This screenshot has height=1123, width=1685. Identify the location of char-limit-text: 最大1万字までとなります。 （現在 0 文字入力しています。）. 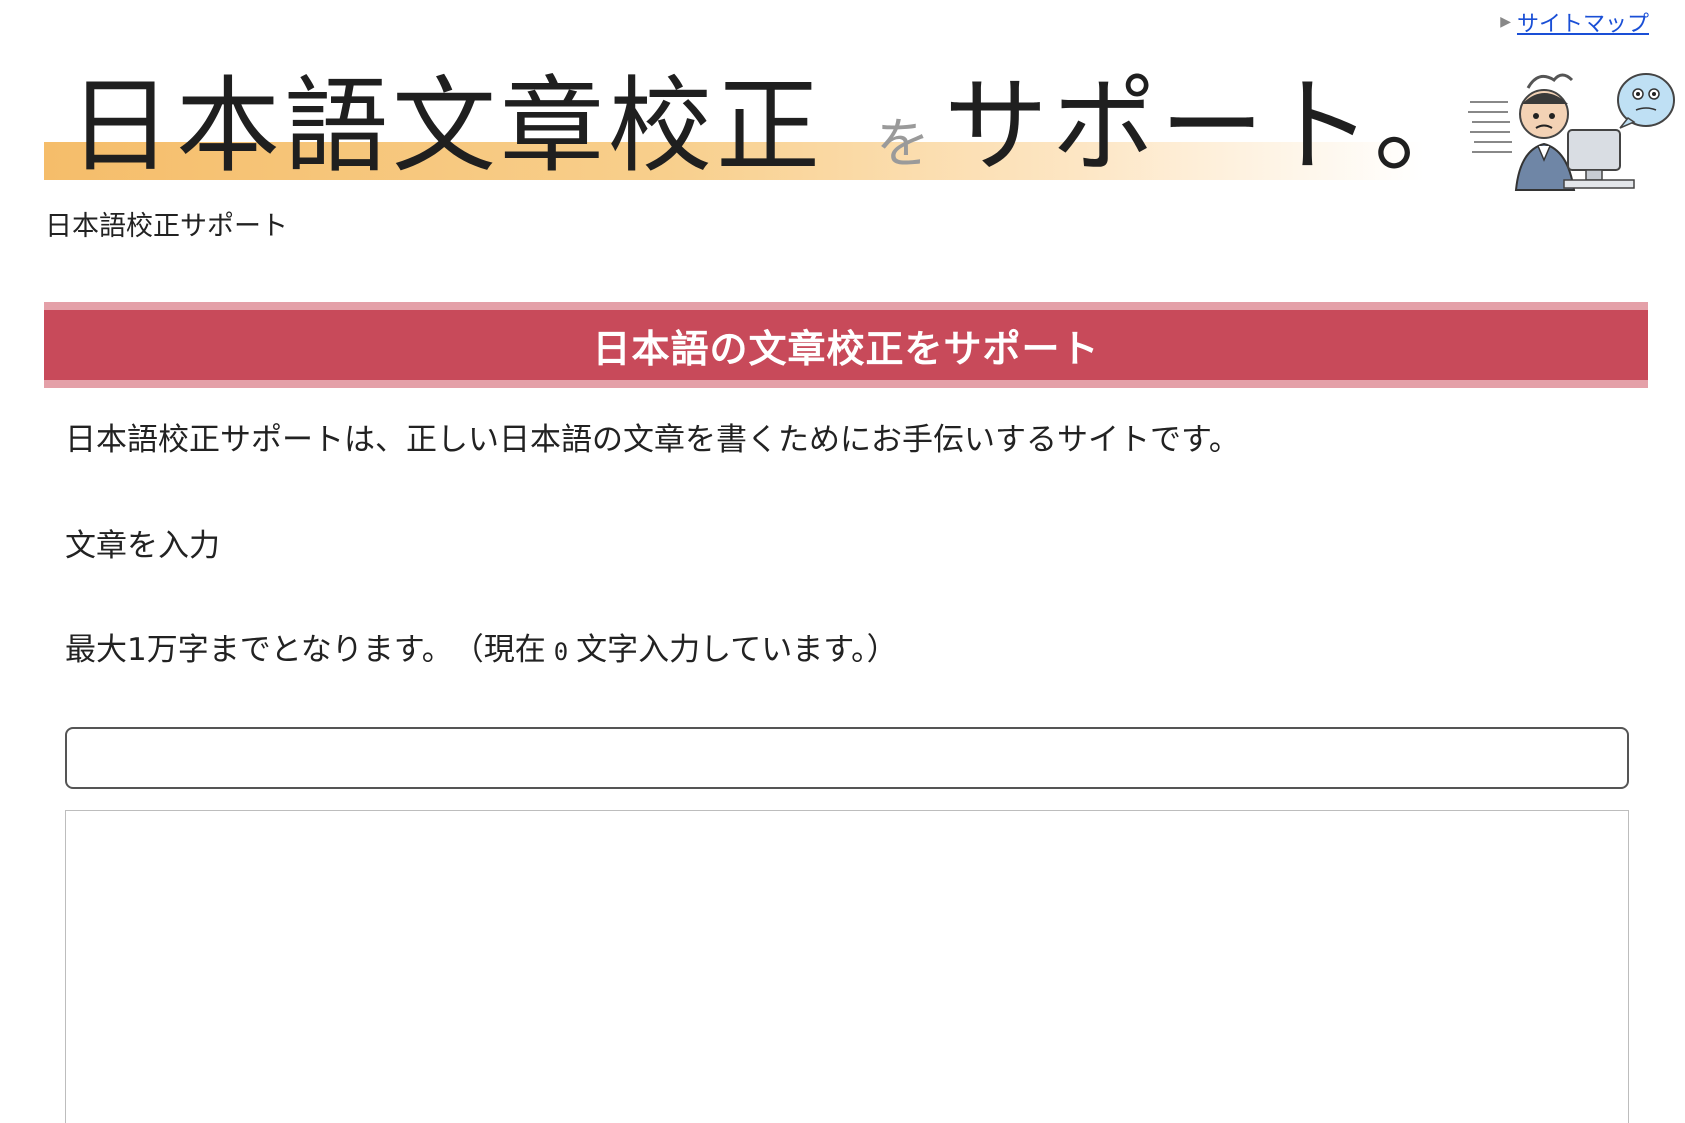
(481, 646).